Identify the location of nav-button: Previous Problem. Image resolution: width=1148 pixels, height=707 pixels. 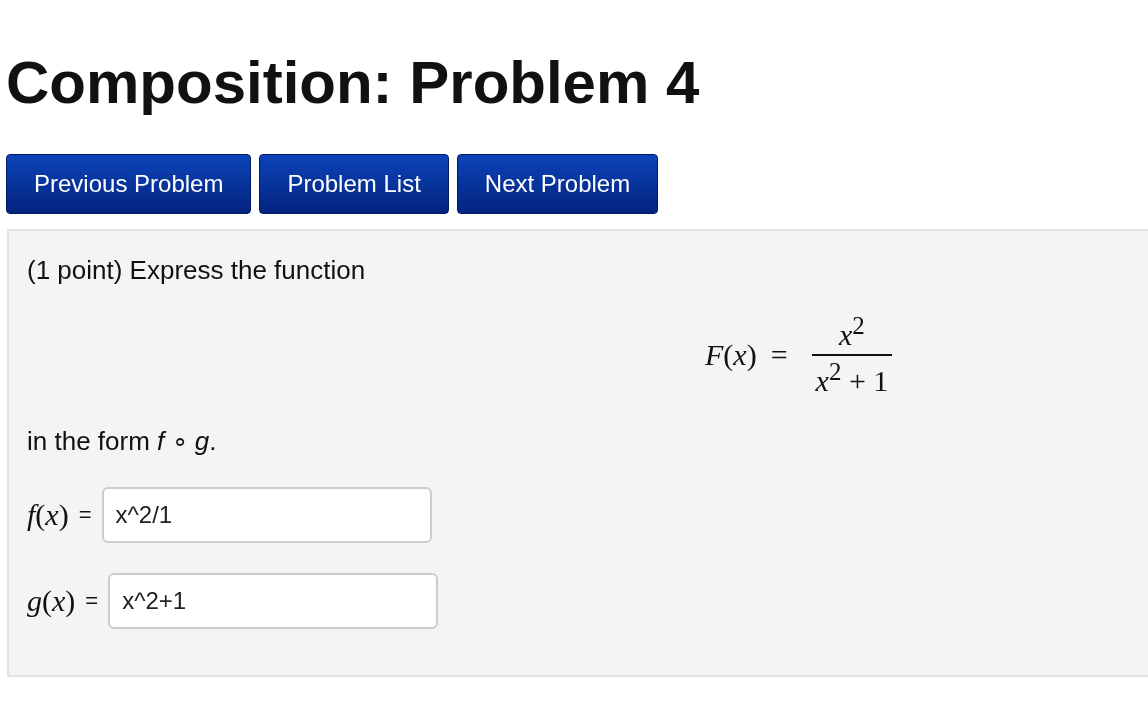
(129, 184).